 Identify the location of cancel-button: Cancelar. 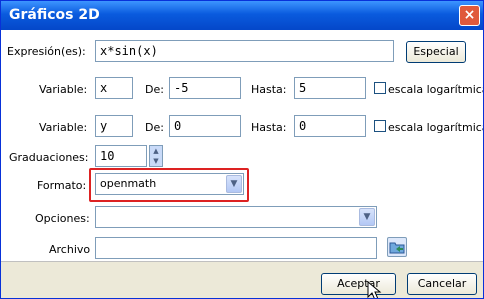
(442, 284).